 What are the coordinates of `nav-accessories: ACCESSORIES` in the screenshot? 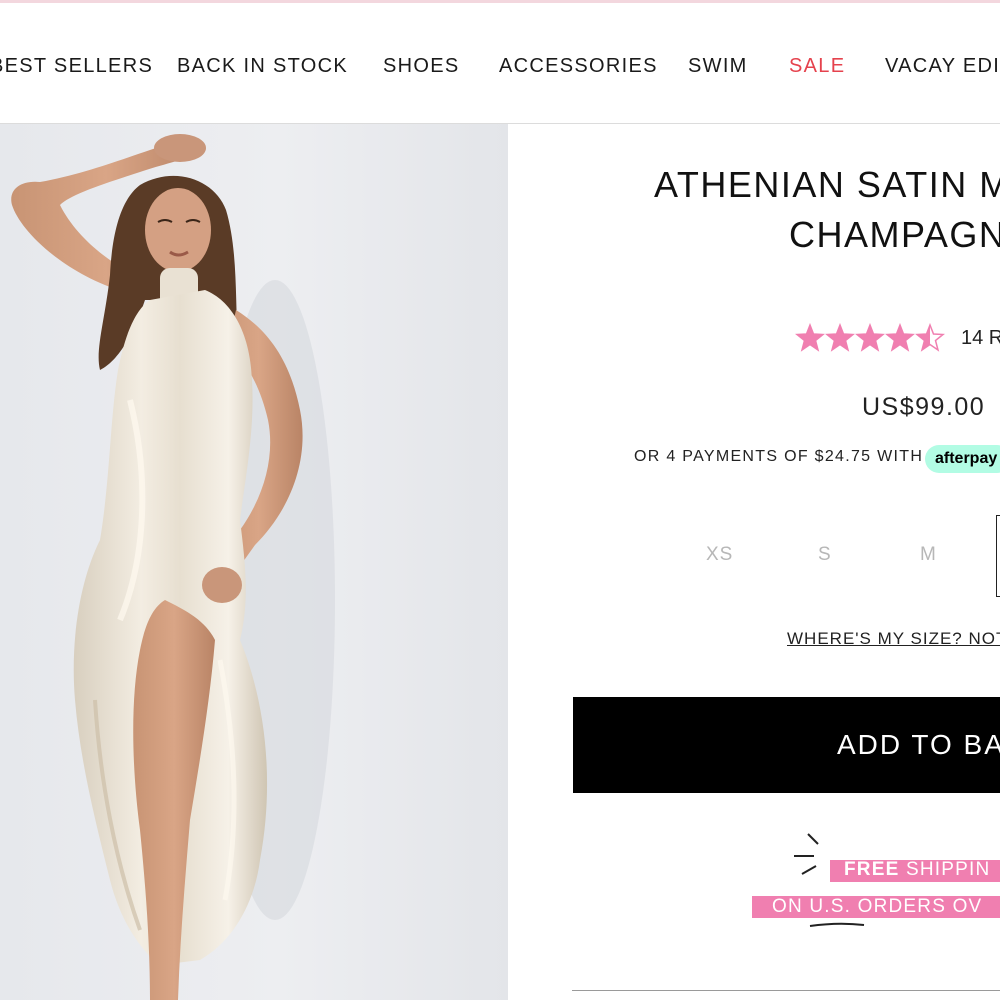 It's located at (578, 66).